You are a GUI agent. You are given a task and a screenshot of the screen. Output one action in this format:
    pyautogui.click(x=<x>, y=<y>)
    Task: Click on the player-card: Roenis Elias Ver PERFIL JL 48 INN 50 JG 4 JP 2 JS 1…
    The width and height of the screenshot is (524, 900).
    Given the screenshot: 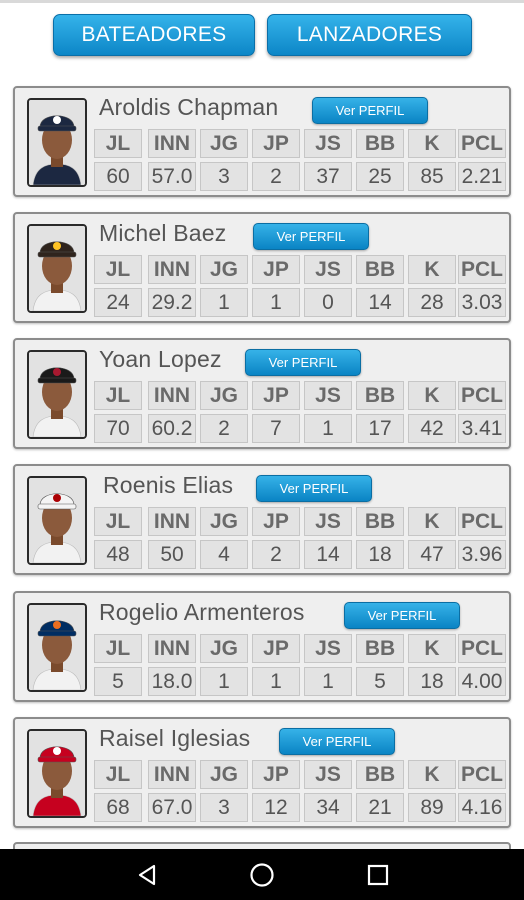 What is the action you would take?
    pyautogui.click(x=262, y=519)
    